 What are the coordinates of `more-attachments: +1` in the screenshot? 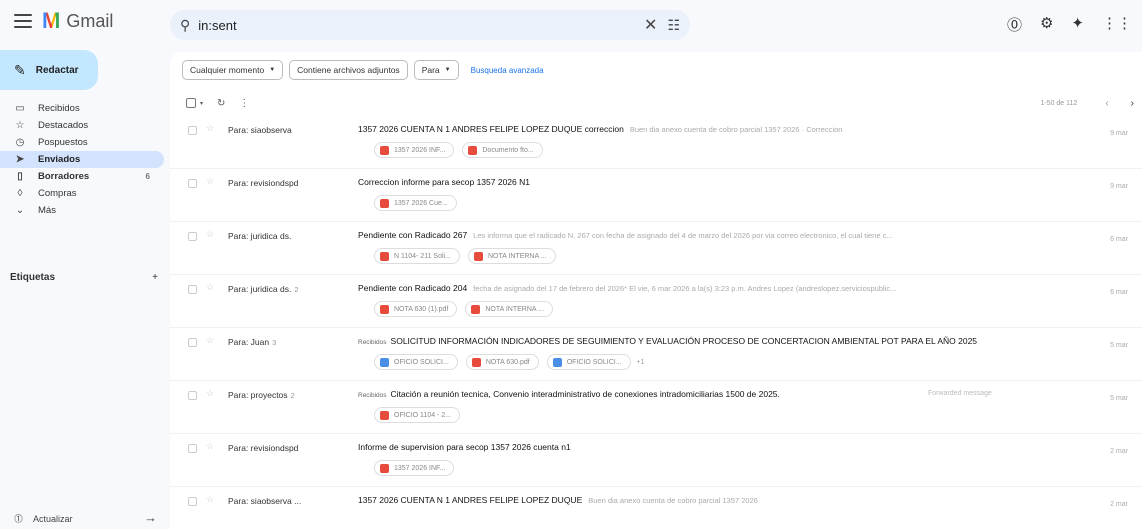 It's located at (641, 362).